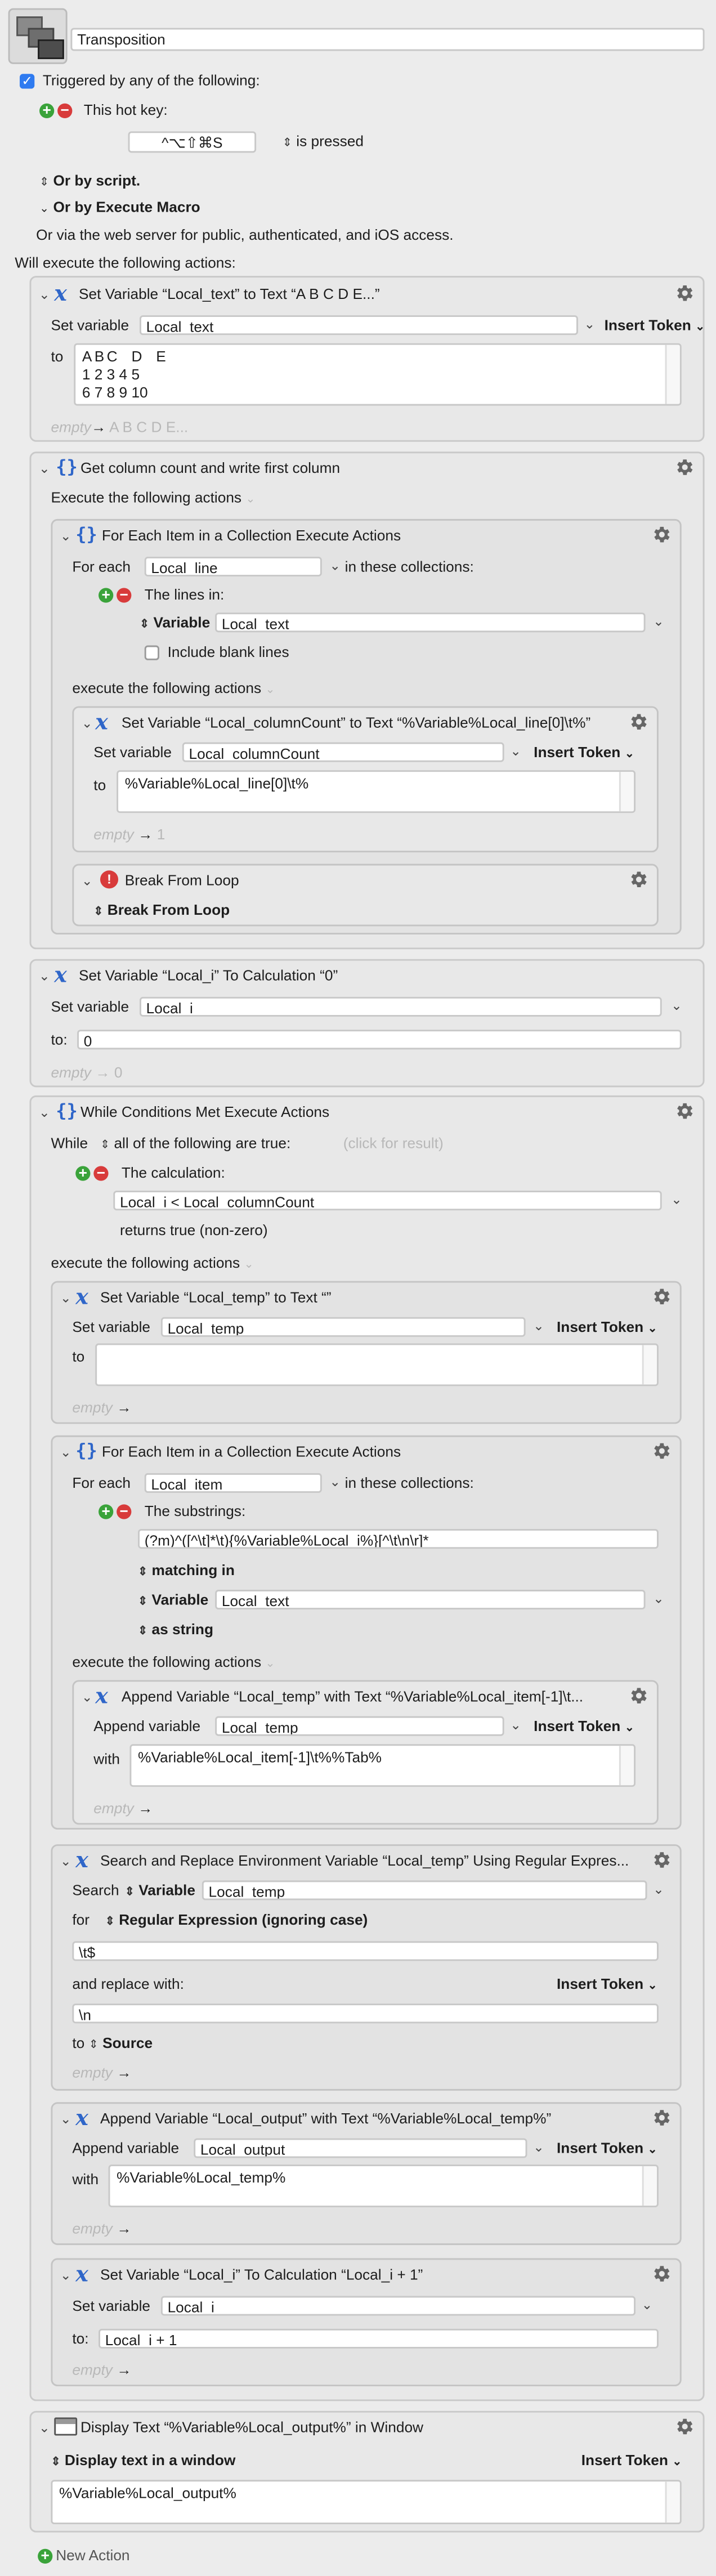 The width and height of the screenshot is (716, 2576). What do you see at coordinates (358, 325) in the screenshot?
I see `variable-name-field: Local_text` at bounding box center [358, 325].